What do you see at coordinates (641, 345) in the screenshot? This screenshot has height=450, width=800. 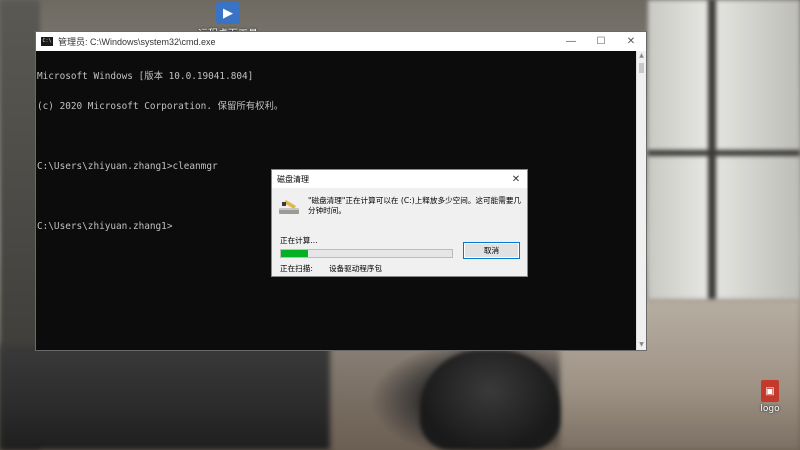 I see `scroll-down-icon: ▼` at bounding box center [641, 345].